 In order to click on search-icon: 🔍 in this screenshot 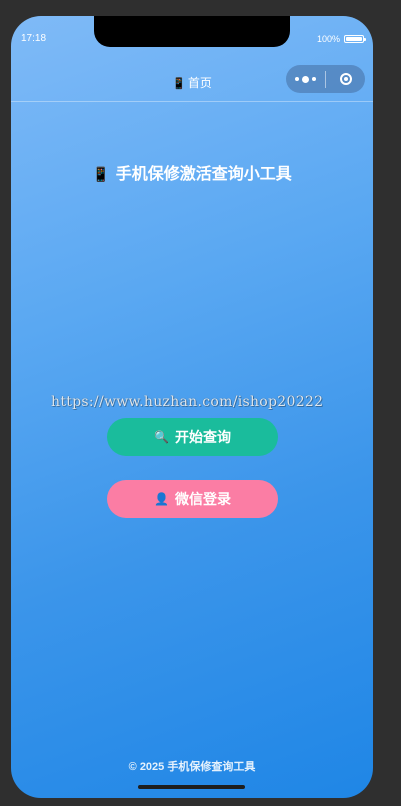, I will do `click(161, 437)`.